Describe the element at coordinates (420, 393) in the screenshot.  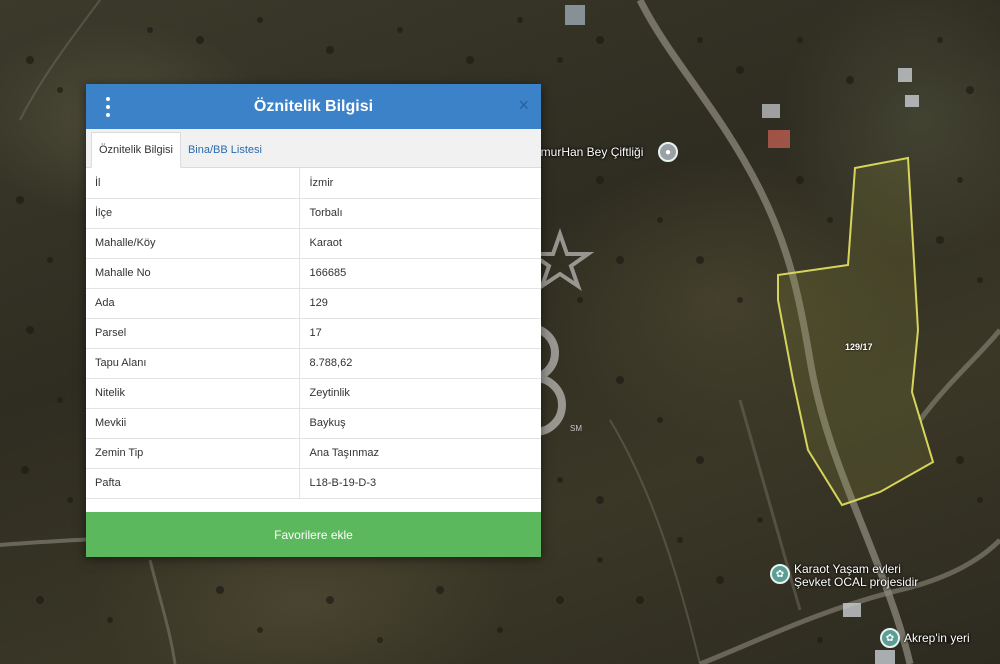
I see `row-value: Zeytinlik` at that location.